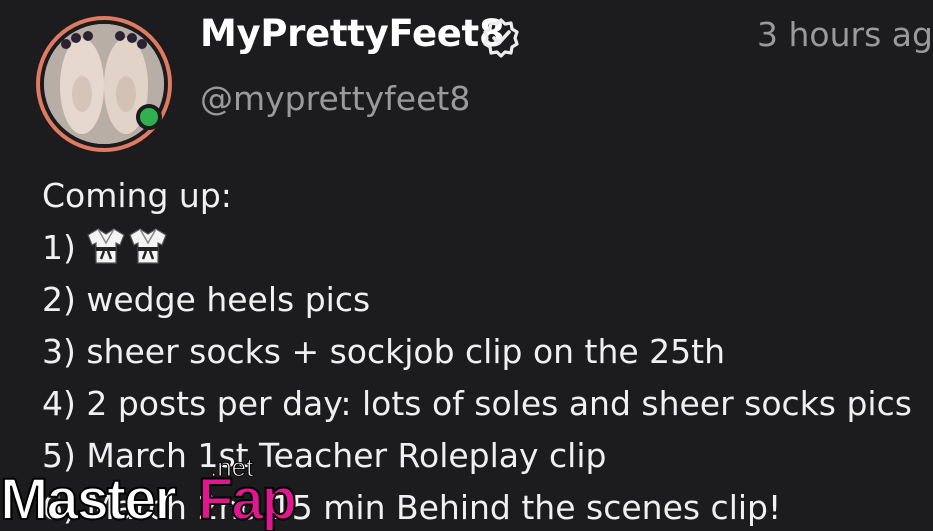 Image resolution: width=933 pixels, height=531 pixels. I want to click on online-status-dot, so click(149, 117).